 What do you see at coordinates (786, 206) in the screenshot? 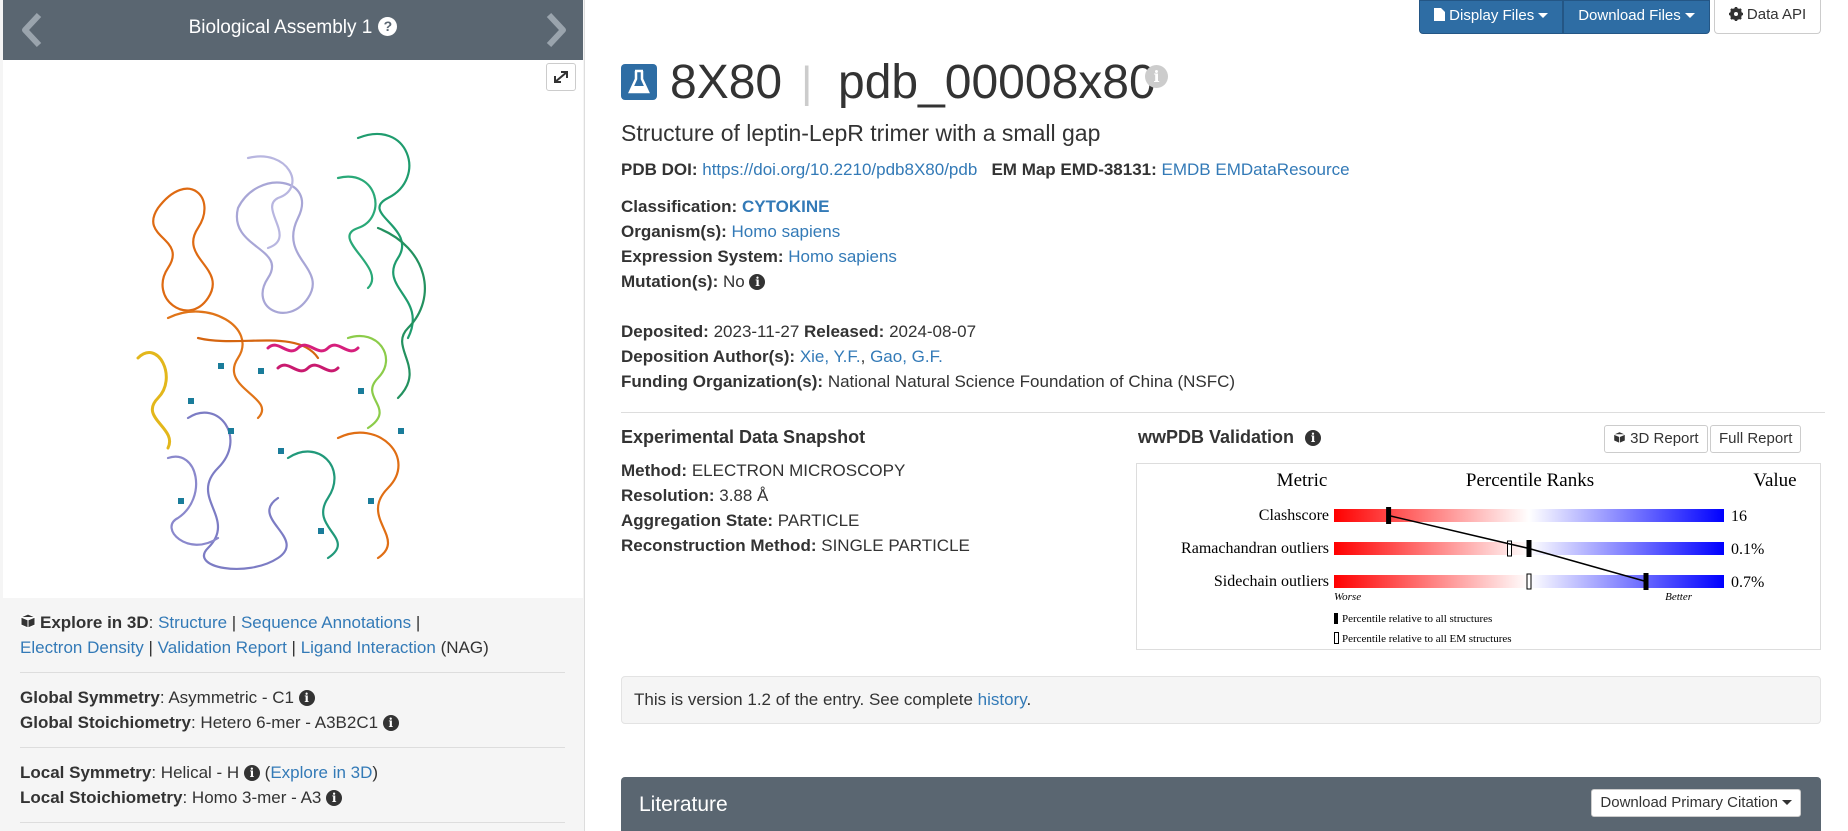
I see `classification-link: CYTOKINE` at bounding box center [786, 206].